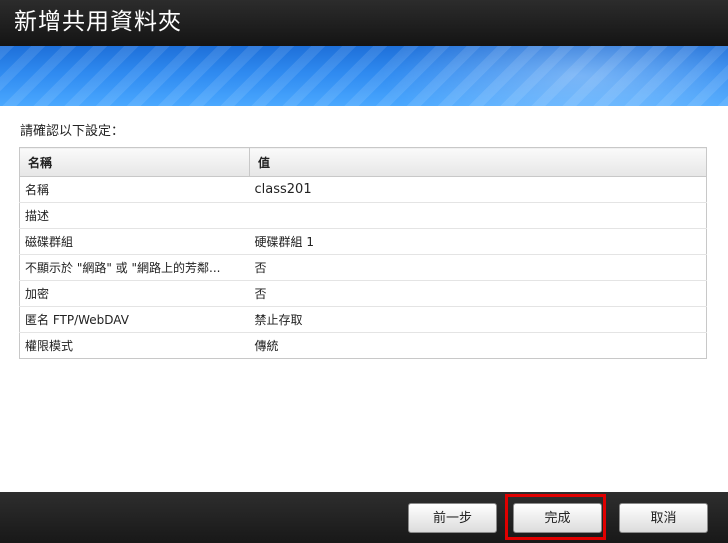 The height and width of the screenshot is (543, 728). What do you see at coordinates (134, 319) in the screenshot?
I see `row-name: 匿名 FTP/WebDAV` at bounding box center [134, 319].